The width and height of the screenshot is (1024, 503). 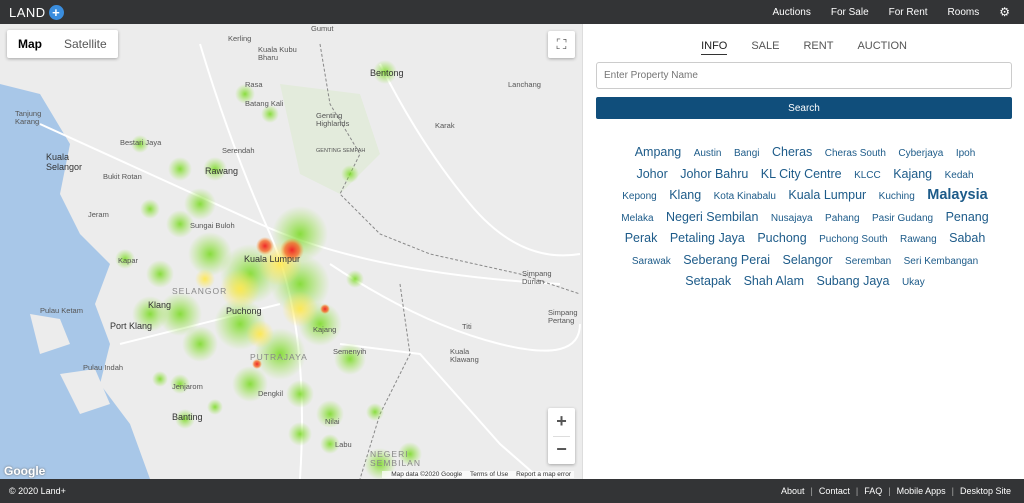 What do you see at coordinates (160, 305) in the screenshot?
I see `map-label: Klang` at bounding box center [160, 305].